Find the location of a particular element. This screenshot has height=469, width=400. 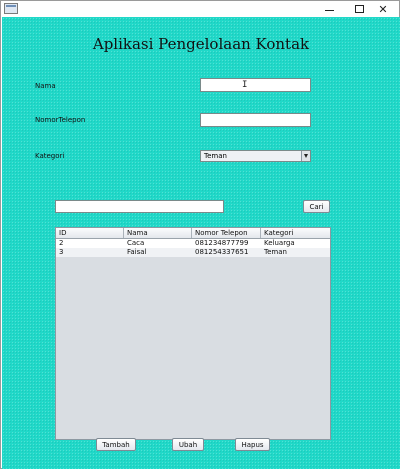

maximize-icon is located at coordinates (359, 9).